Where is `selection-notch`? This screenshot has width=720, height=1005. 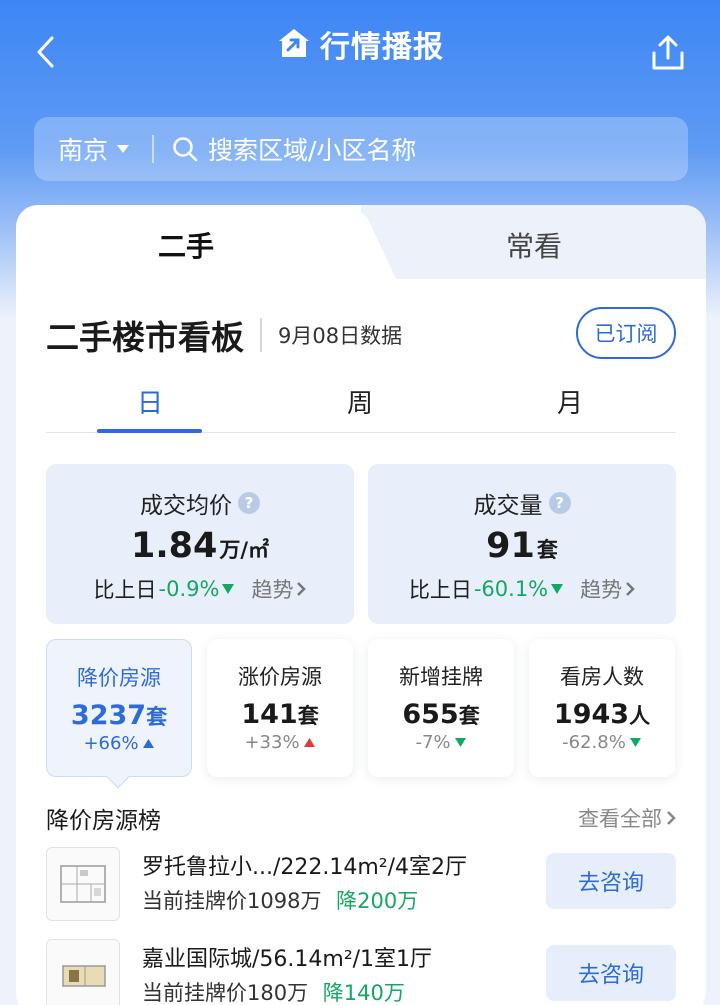 selection-notch is located at coordinates (118, 777).